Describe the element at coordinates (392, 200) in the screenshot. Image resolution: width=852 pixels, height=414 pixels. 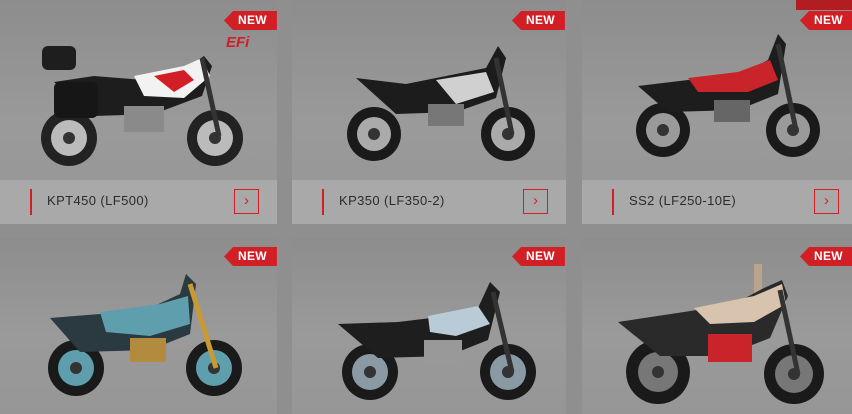
I see `product-name: KP350 (LF350-2)` at that location.